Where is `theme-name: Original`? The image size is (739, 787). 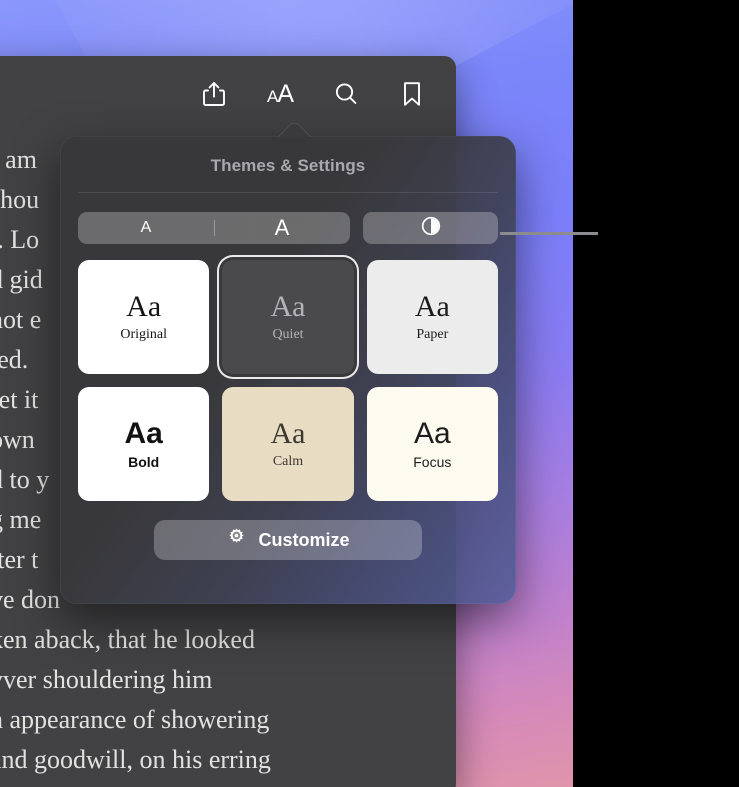 theme-name: Original is located at coordinates (143, 334).